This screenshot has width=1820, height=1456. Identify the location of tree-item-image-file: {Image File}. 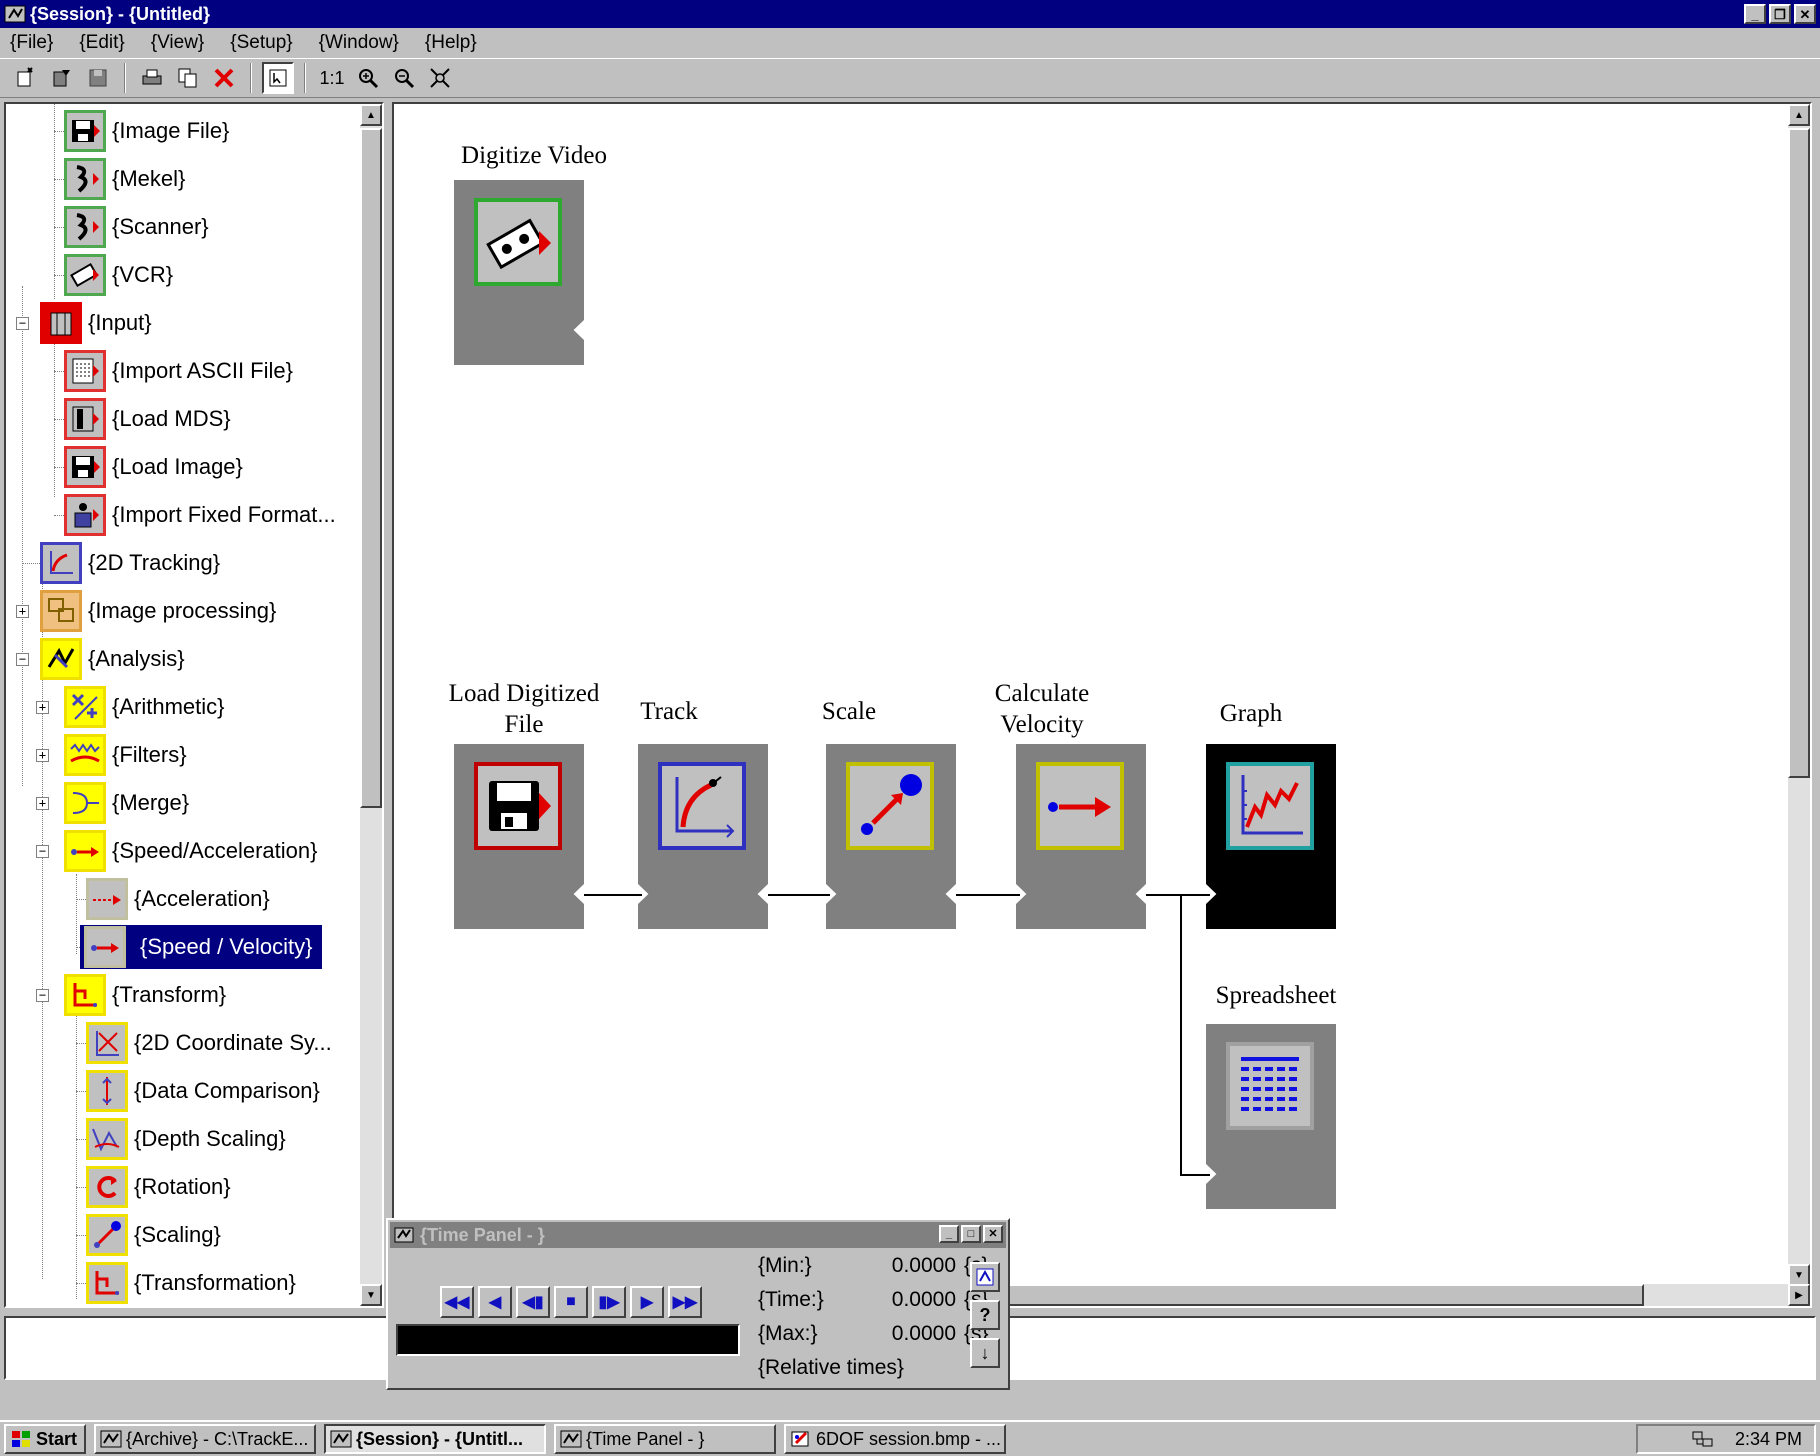
(146, 131).